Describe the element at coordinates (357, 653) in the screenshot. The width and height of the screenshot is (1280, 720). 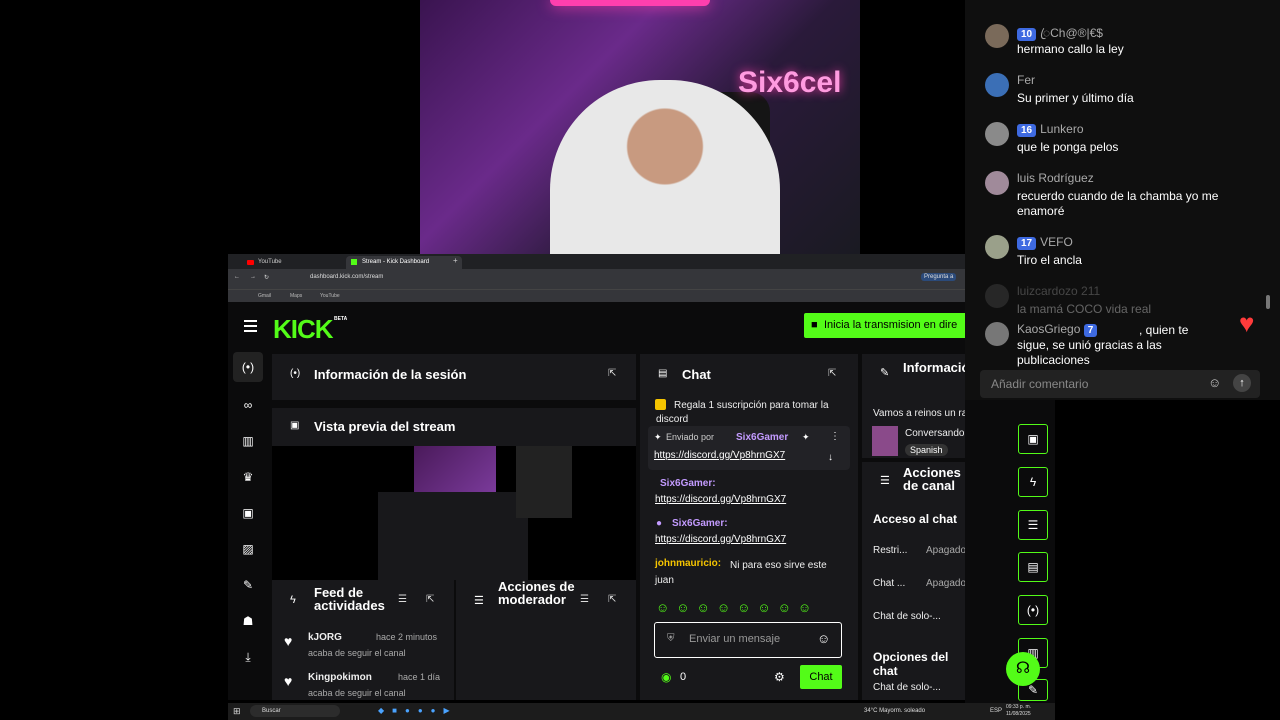
I see `feed-text: acaba de seguir el canal` at that location.